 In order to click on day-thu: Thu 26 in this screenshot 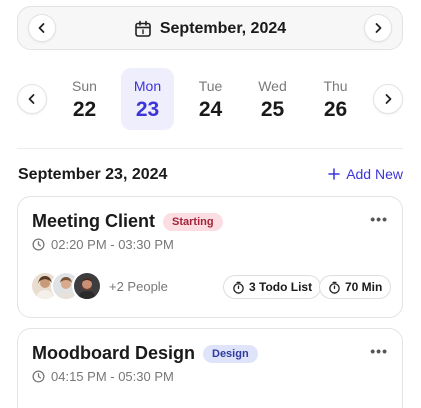, I will do `click(335, 99)`.